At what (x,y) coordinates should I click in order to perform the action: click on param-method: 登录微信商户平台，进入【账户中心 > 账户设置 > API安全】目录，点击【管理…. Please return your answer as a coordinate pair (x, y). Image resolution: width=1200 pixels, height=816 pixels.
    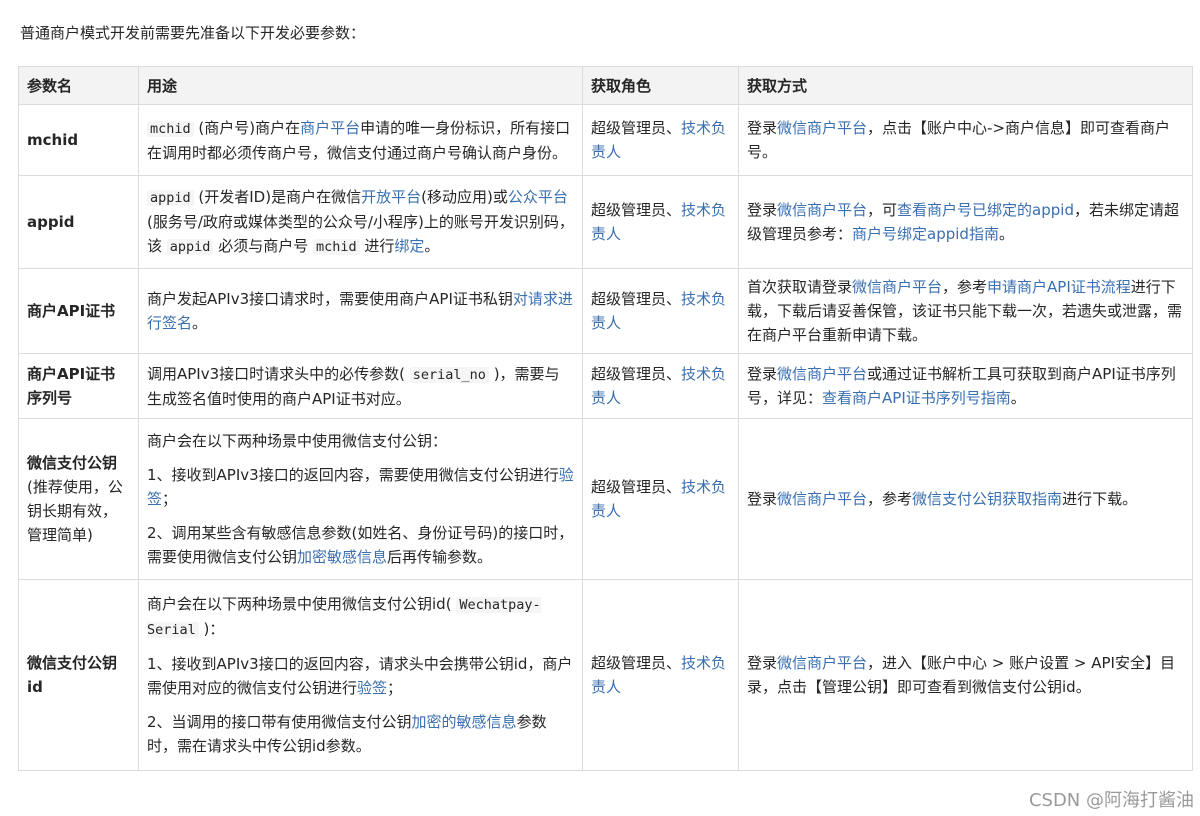
    Looking at the image, I should click on (965, 675).